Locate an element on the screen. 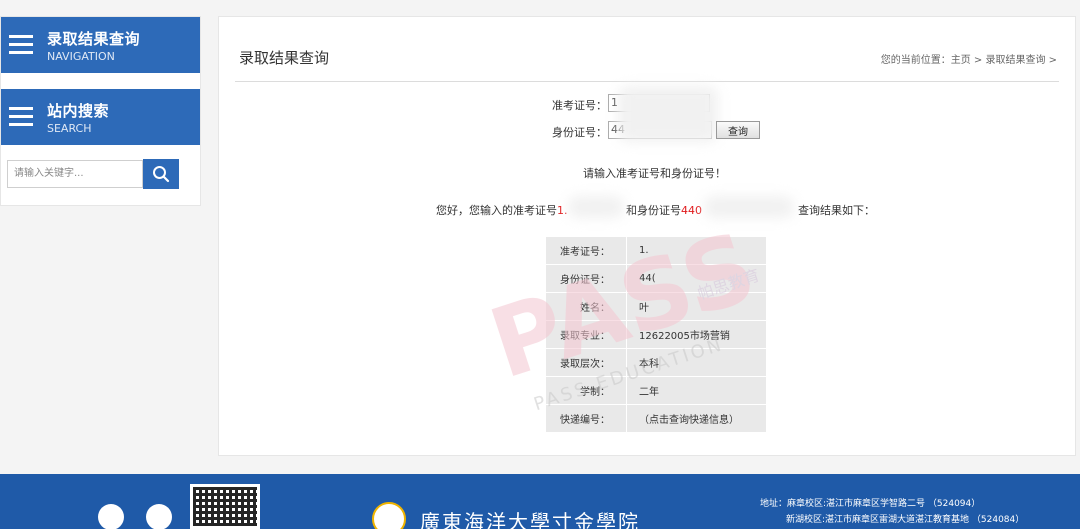 This screenshot has height=529, width=1080. result-row: 录取层次： 本科 is located at coordinates (656, 363).